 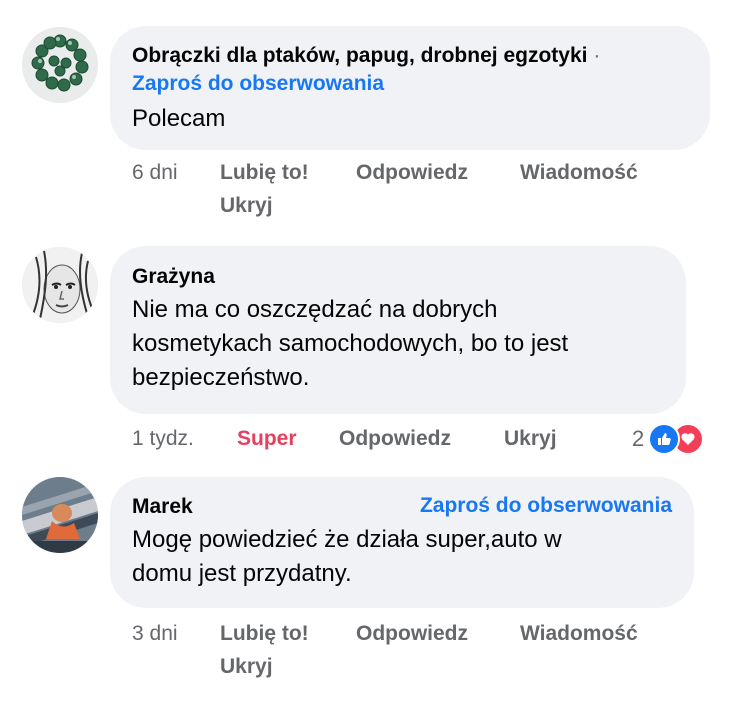 I want to click on bead-ring-avatar-icon, so click(x=60, y=65).